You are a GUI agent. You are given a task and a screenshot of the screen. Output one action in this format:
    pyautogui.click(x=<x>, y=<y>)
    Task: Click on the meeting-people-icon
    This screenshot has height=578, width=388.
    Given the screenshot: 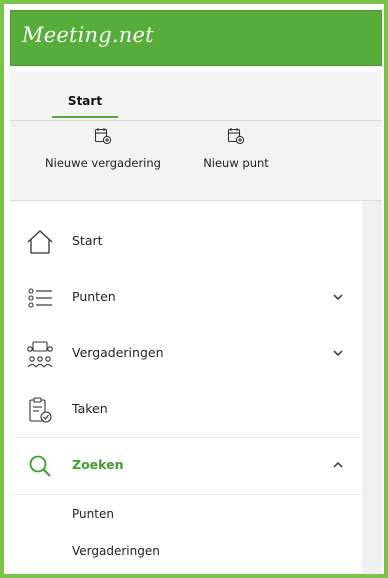 What is the action you would take?
    pyautogui.click(x=40, y=354)
    